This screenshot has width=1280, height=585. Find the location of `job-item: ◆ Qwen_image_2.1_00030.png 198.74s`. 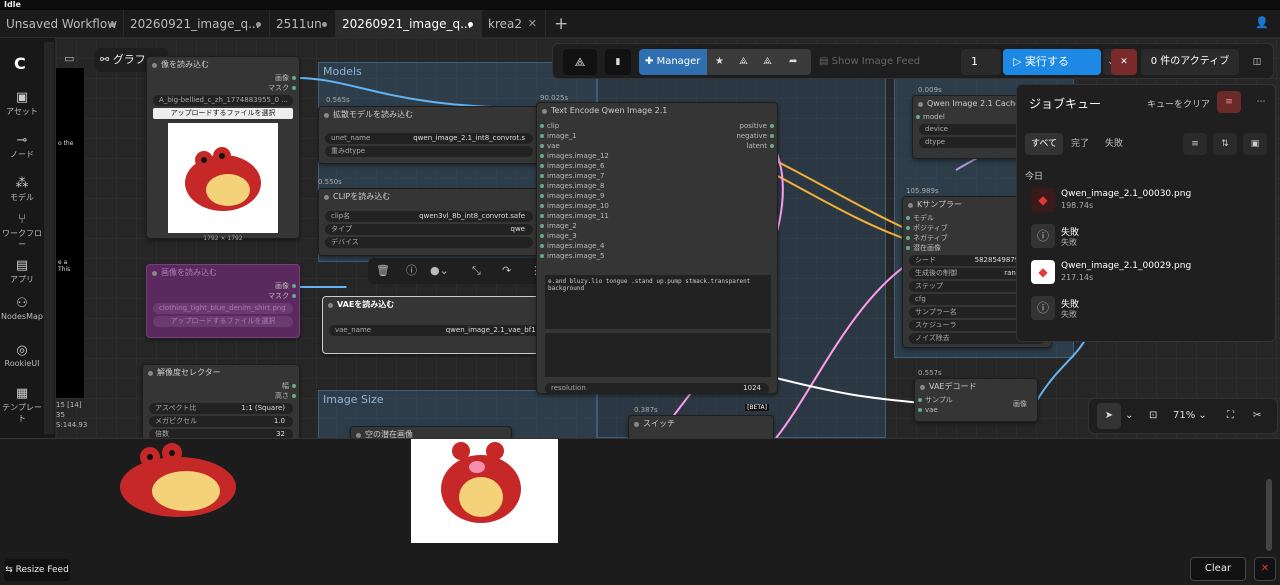

job-item: ◆ Qwen_image_2.1_00030.png 198.74s is located at coordinates (1146, 201).